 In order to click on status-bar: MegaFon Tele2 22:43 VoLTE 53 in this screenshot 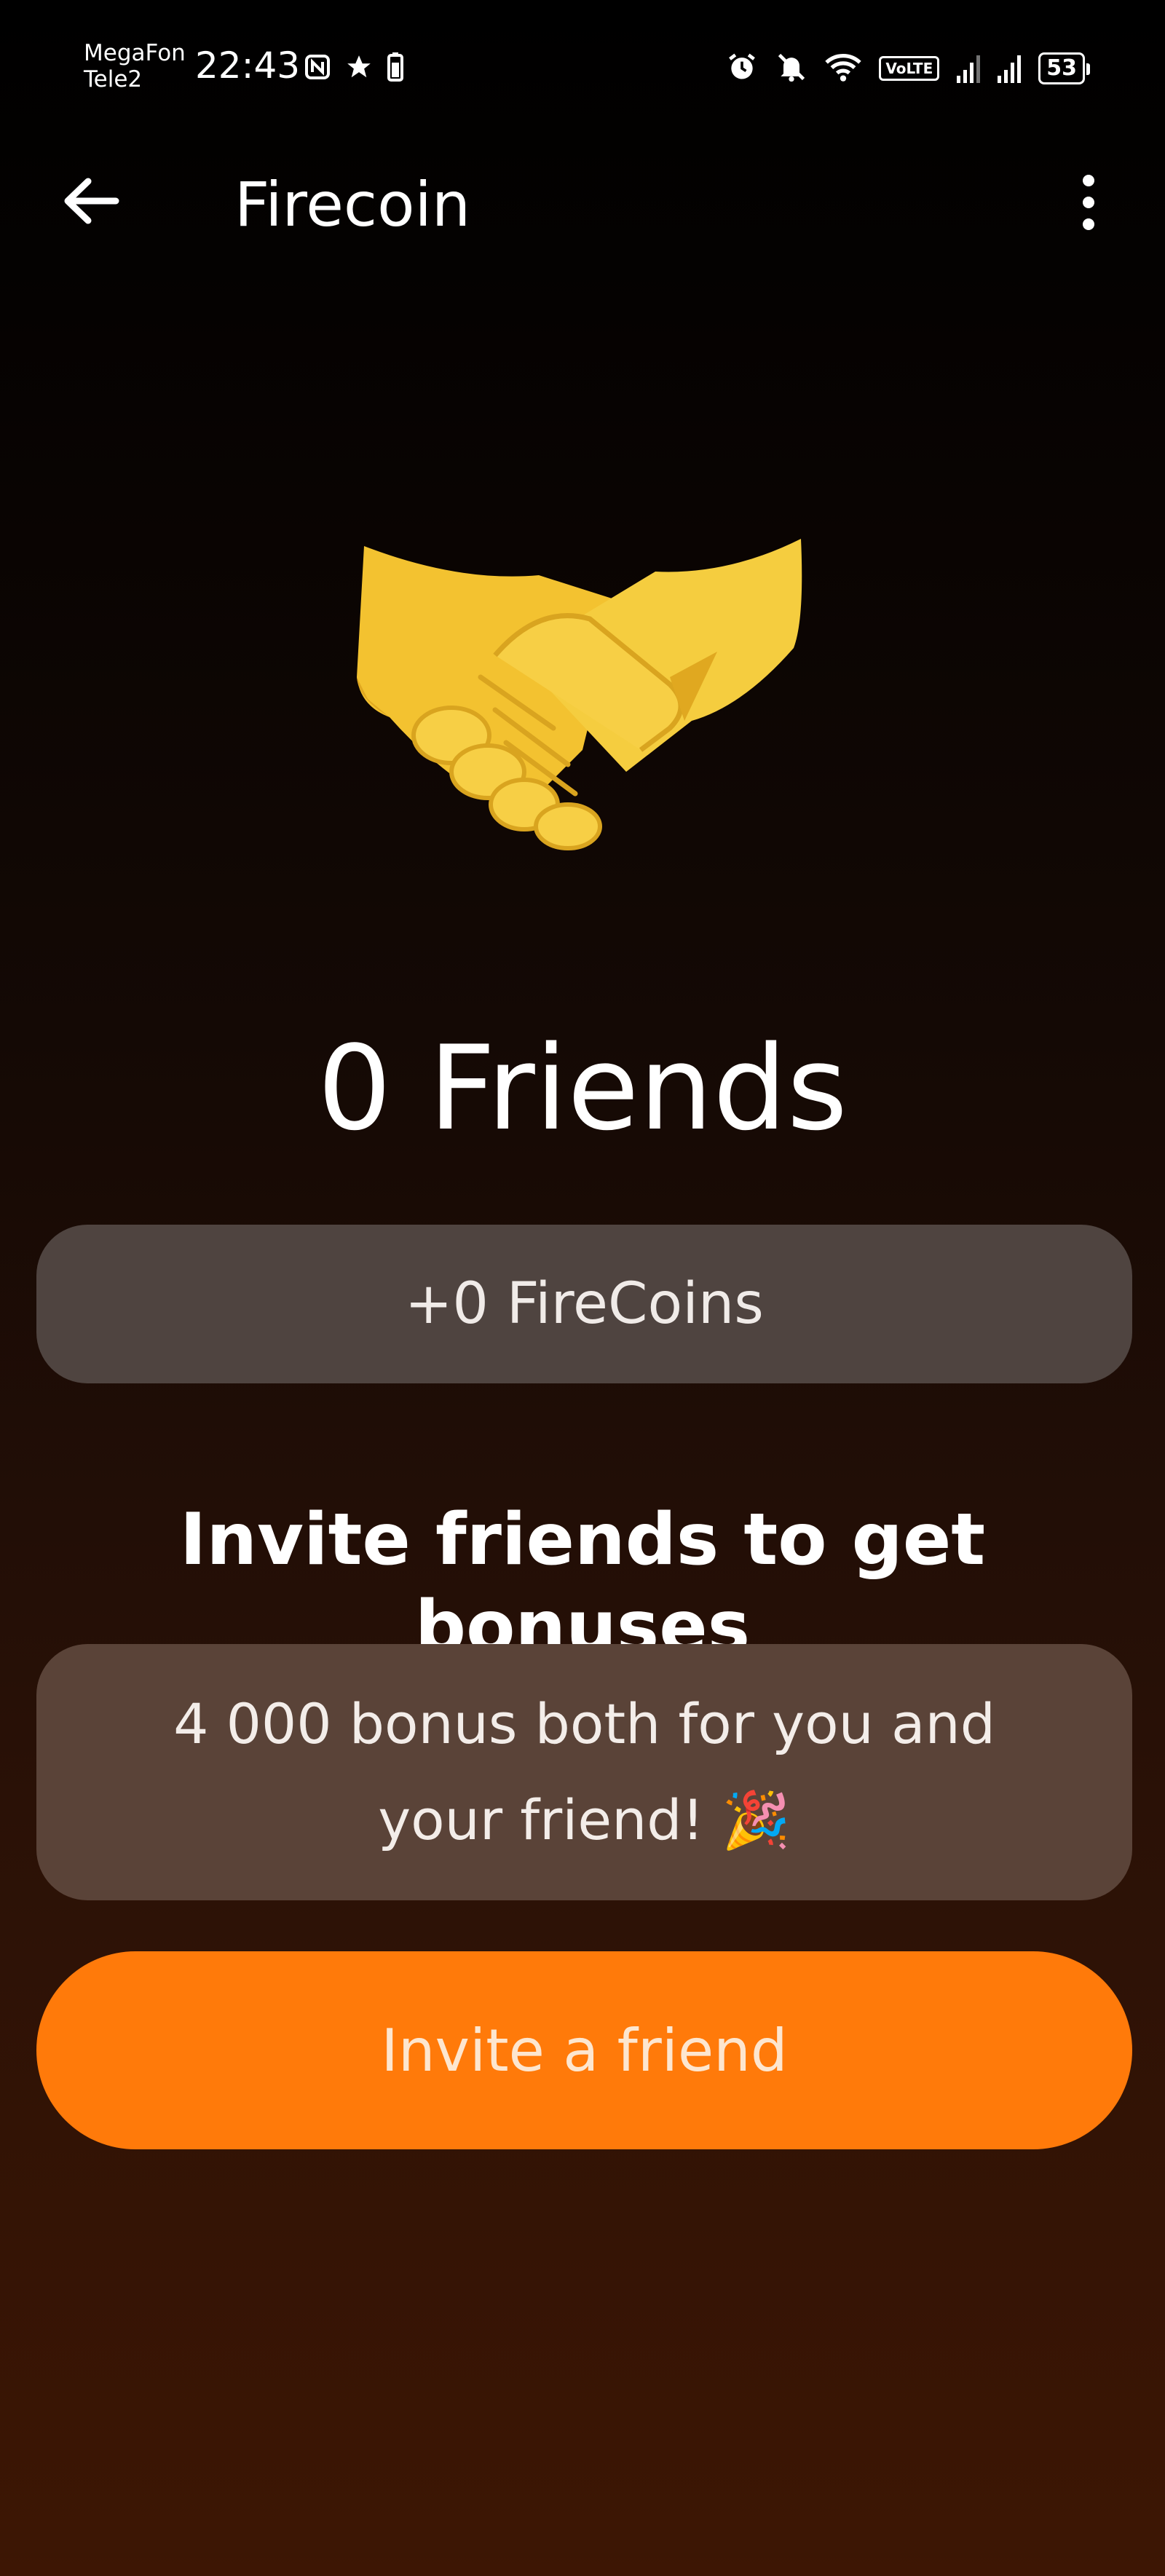, I will do `click(582, 73)`.